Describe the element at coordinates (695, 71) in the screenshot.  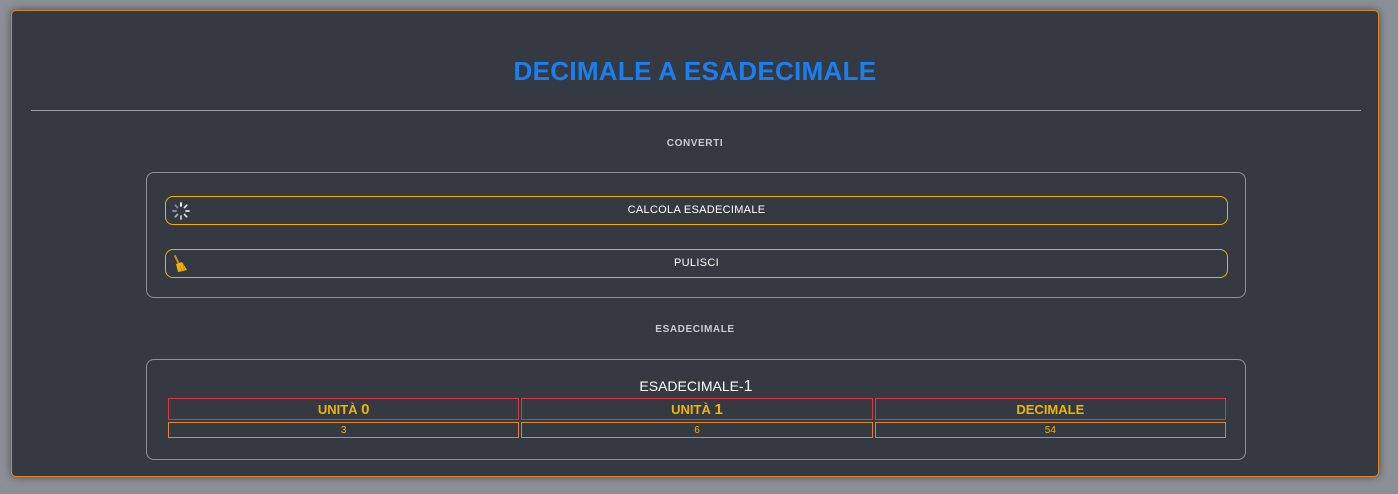
I see `page-title: DECIMALE A ESADECIMALE` at that location.